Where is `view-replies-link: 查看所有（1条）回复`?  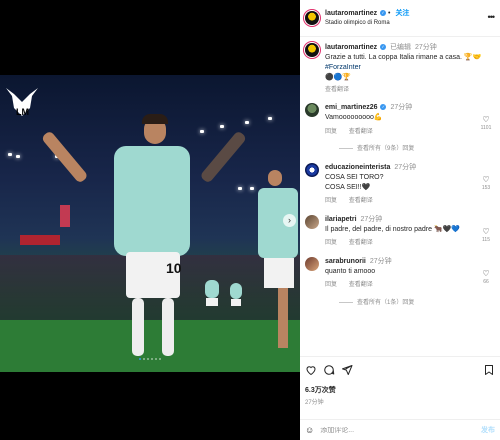 view-replies-link: 查看所有（1条）回复 is located at coordinates (412, 303).